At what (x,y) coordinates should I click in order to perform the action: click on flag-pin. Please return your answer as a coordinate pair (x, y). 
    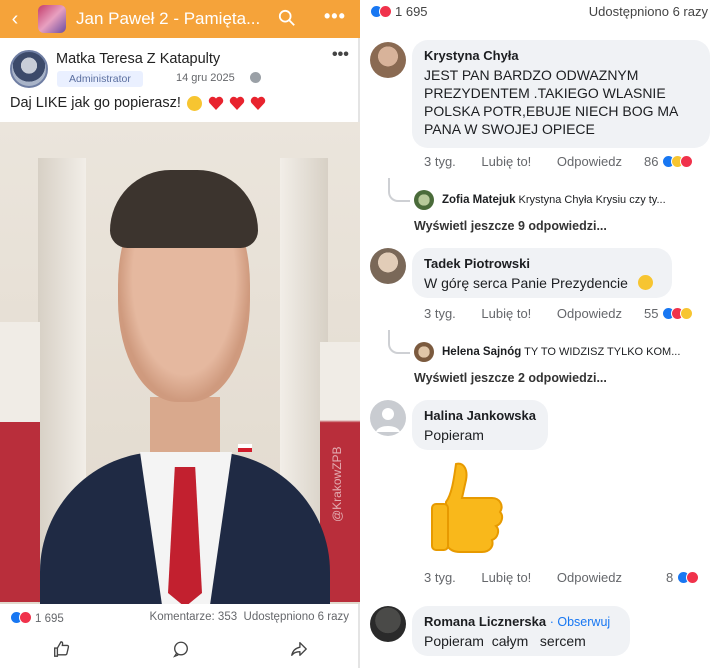
    Looking at the image, I should click on (245, 448).